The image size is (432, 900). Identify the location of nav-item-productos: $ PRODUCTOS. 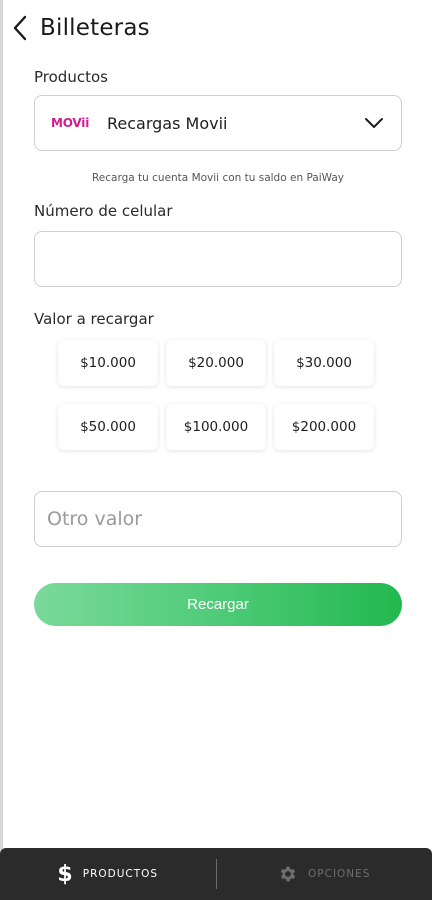
(108, 874).